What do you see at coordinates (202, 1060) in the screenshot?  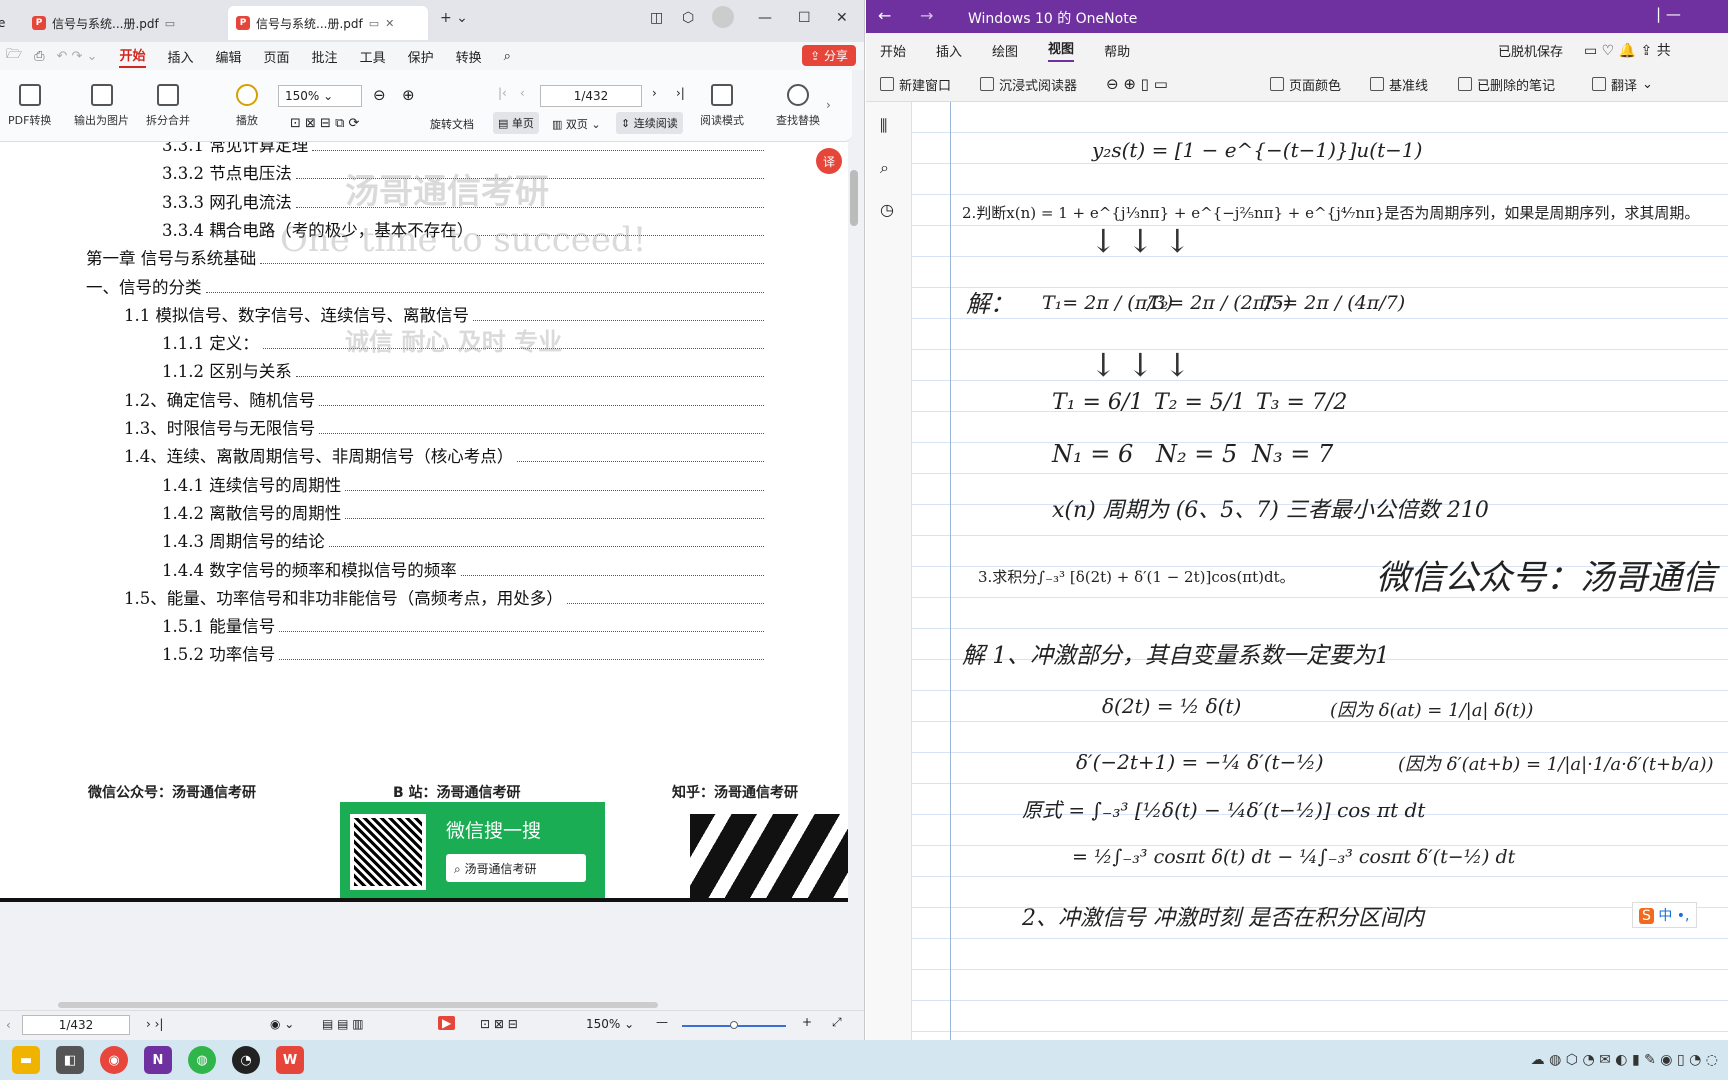 I see `wechat-icon: ◍` at bounding box center [202, 1060].